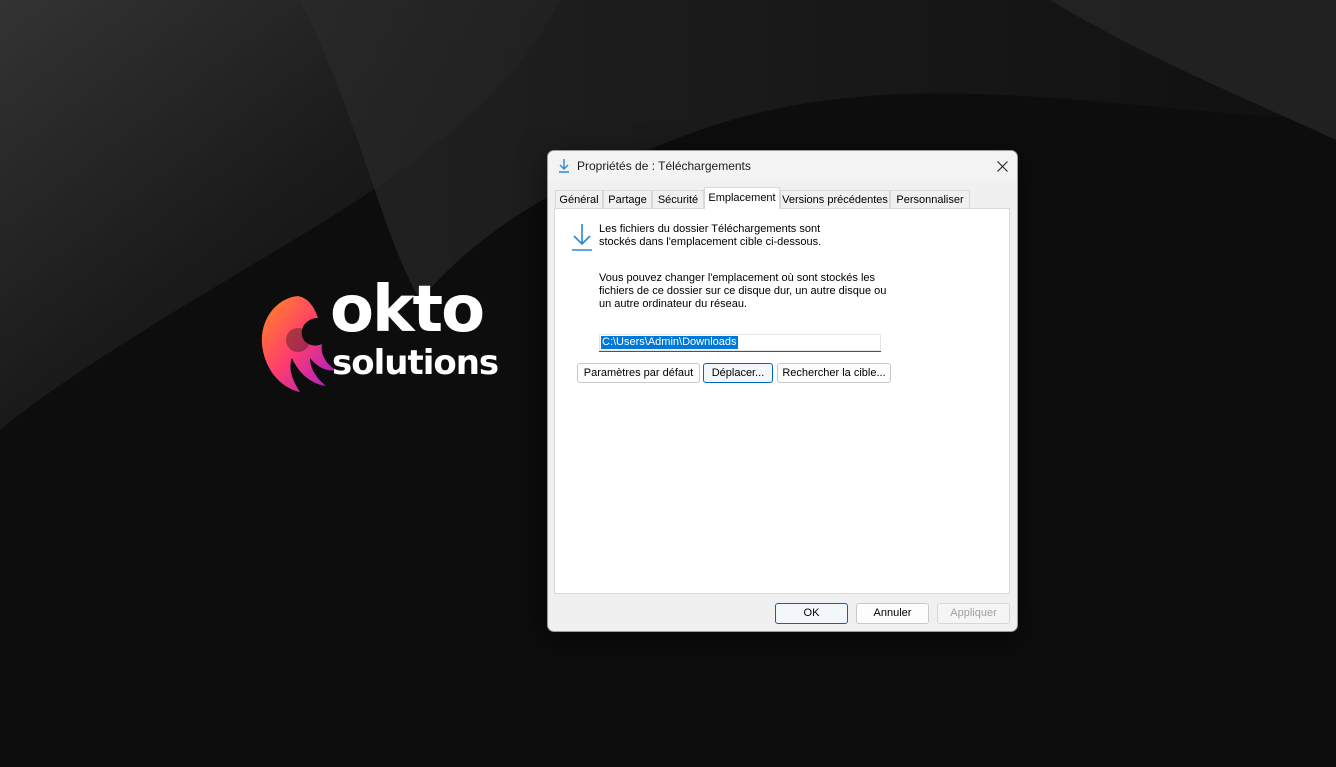 The height and width of the screenshot is (767, 1336). I want to click on dialog-titlebar: Propriétés de : Téléchargements, so click(782, 166).